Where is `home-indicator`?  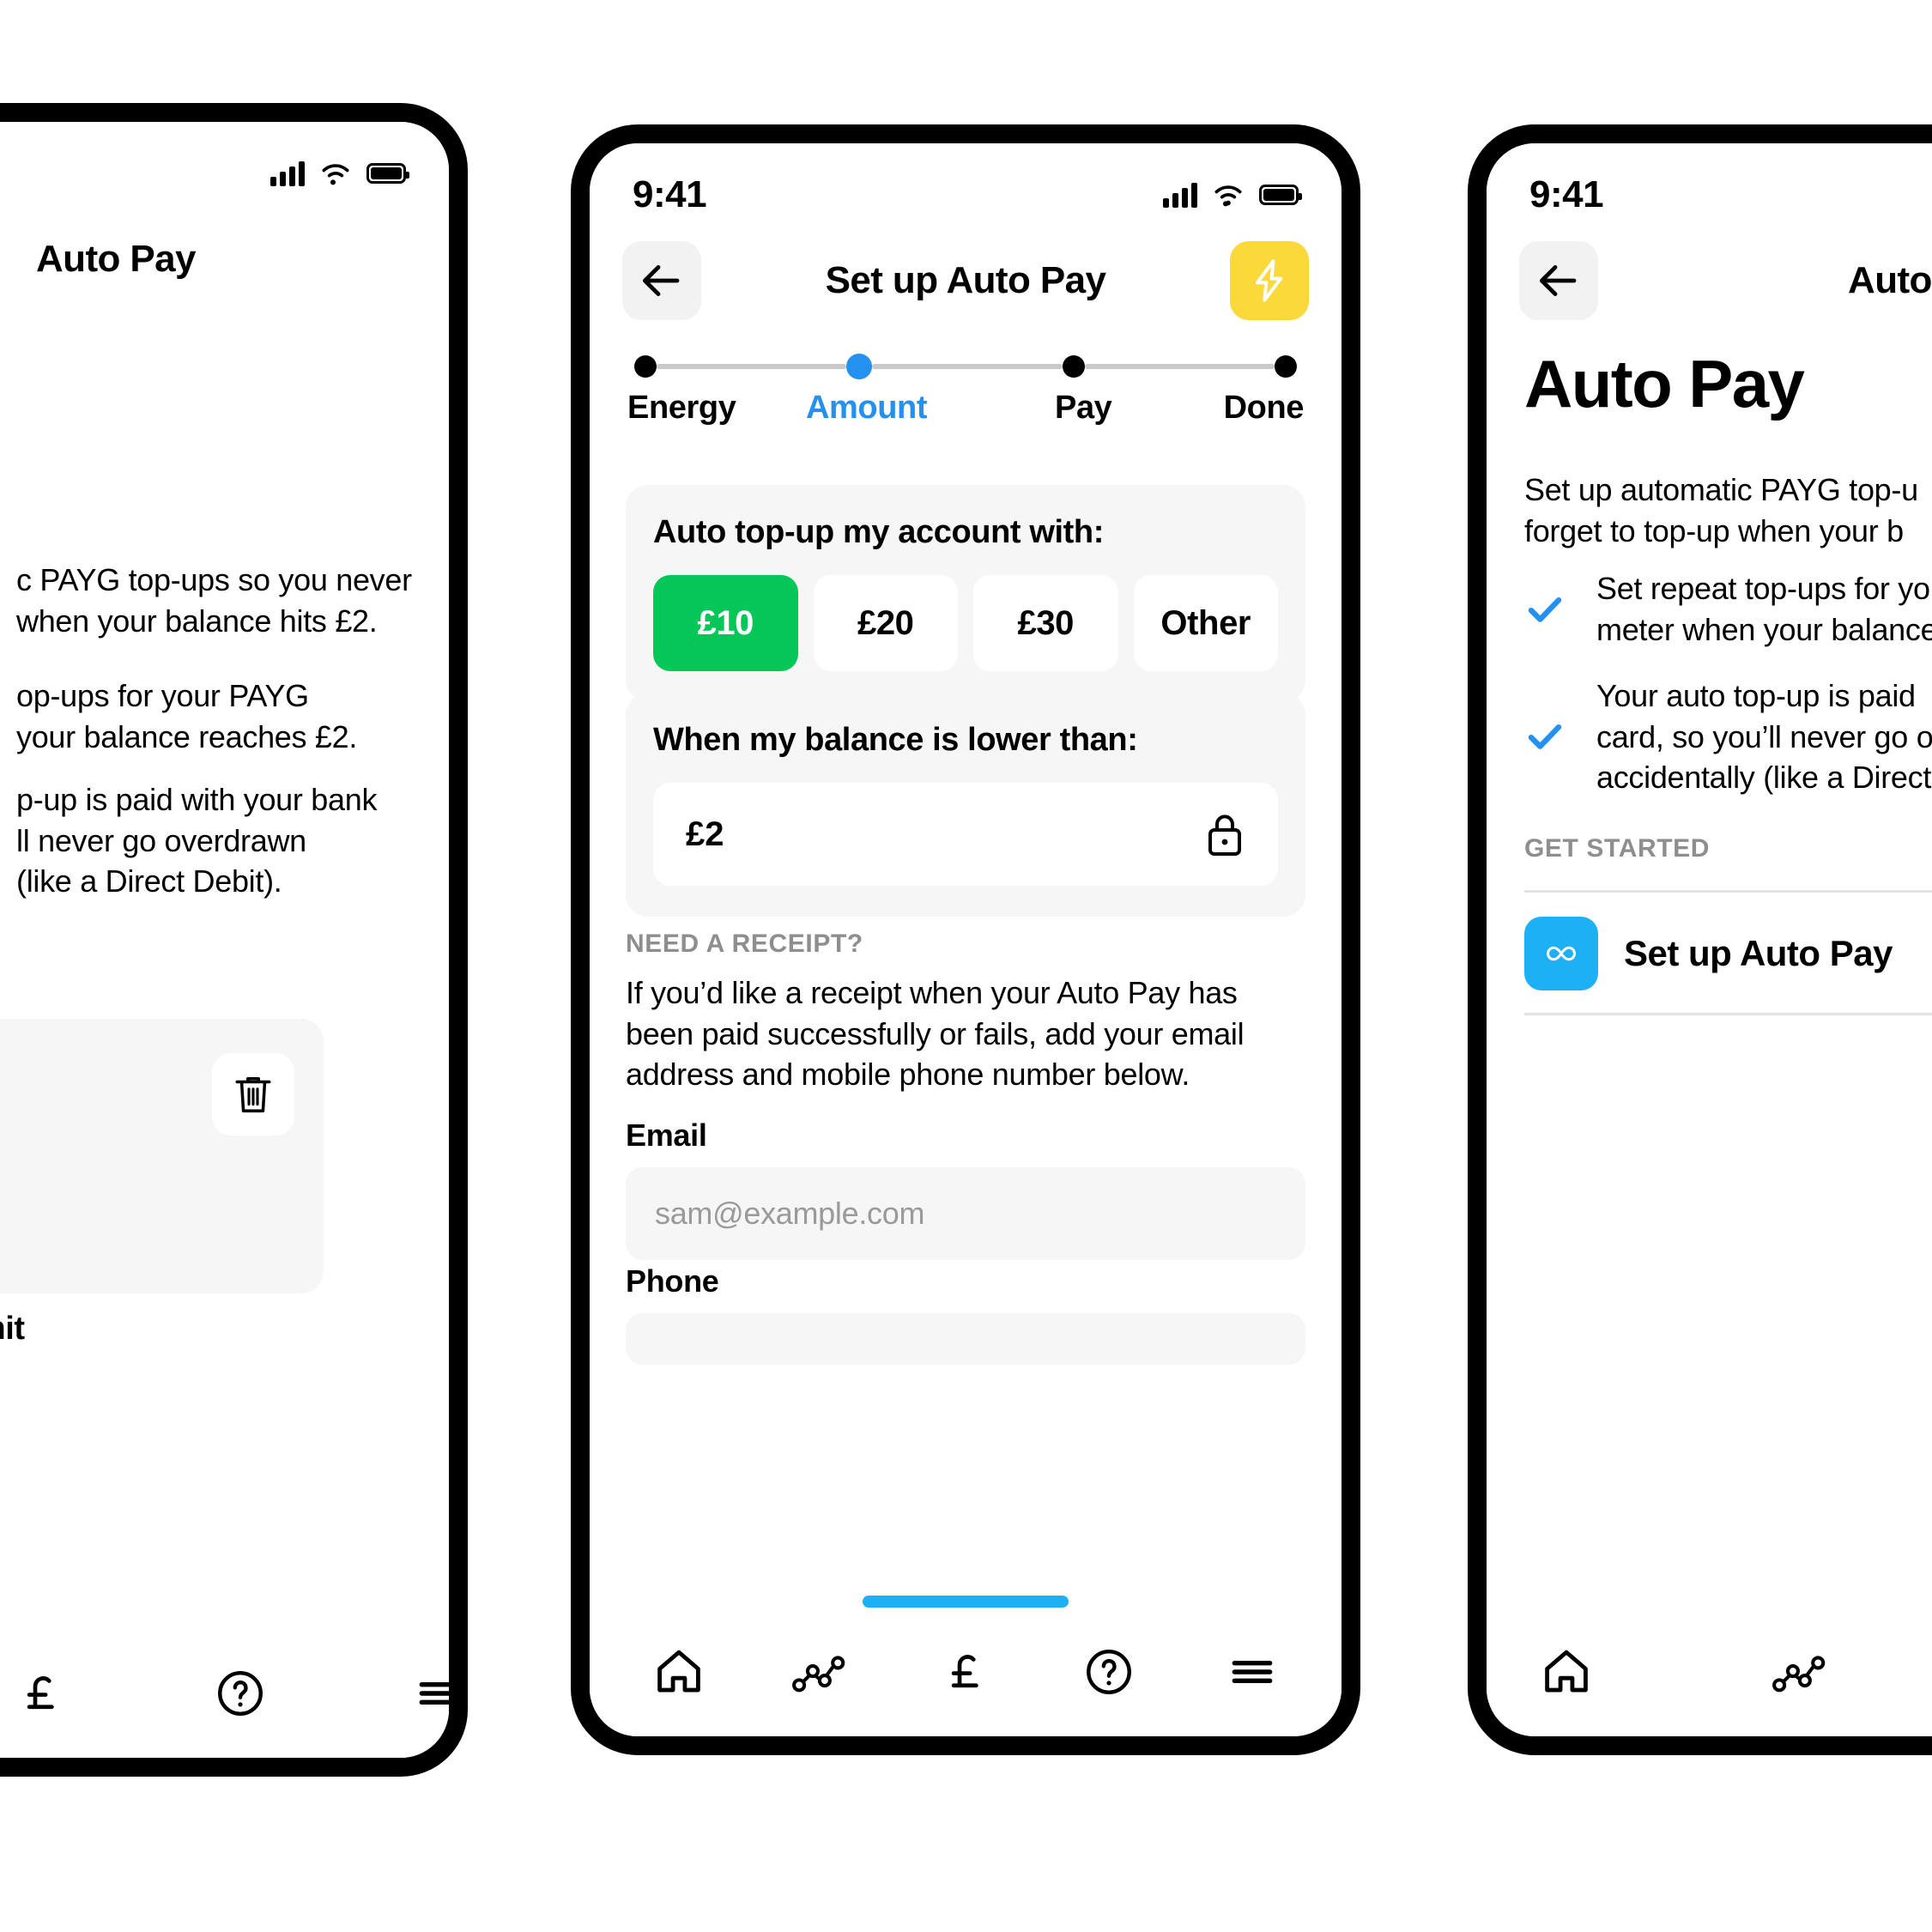 home-indicator is located at coordinates (966, 1602).